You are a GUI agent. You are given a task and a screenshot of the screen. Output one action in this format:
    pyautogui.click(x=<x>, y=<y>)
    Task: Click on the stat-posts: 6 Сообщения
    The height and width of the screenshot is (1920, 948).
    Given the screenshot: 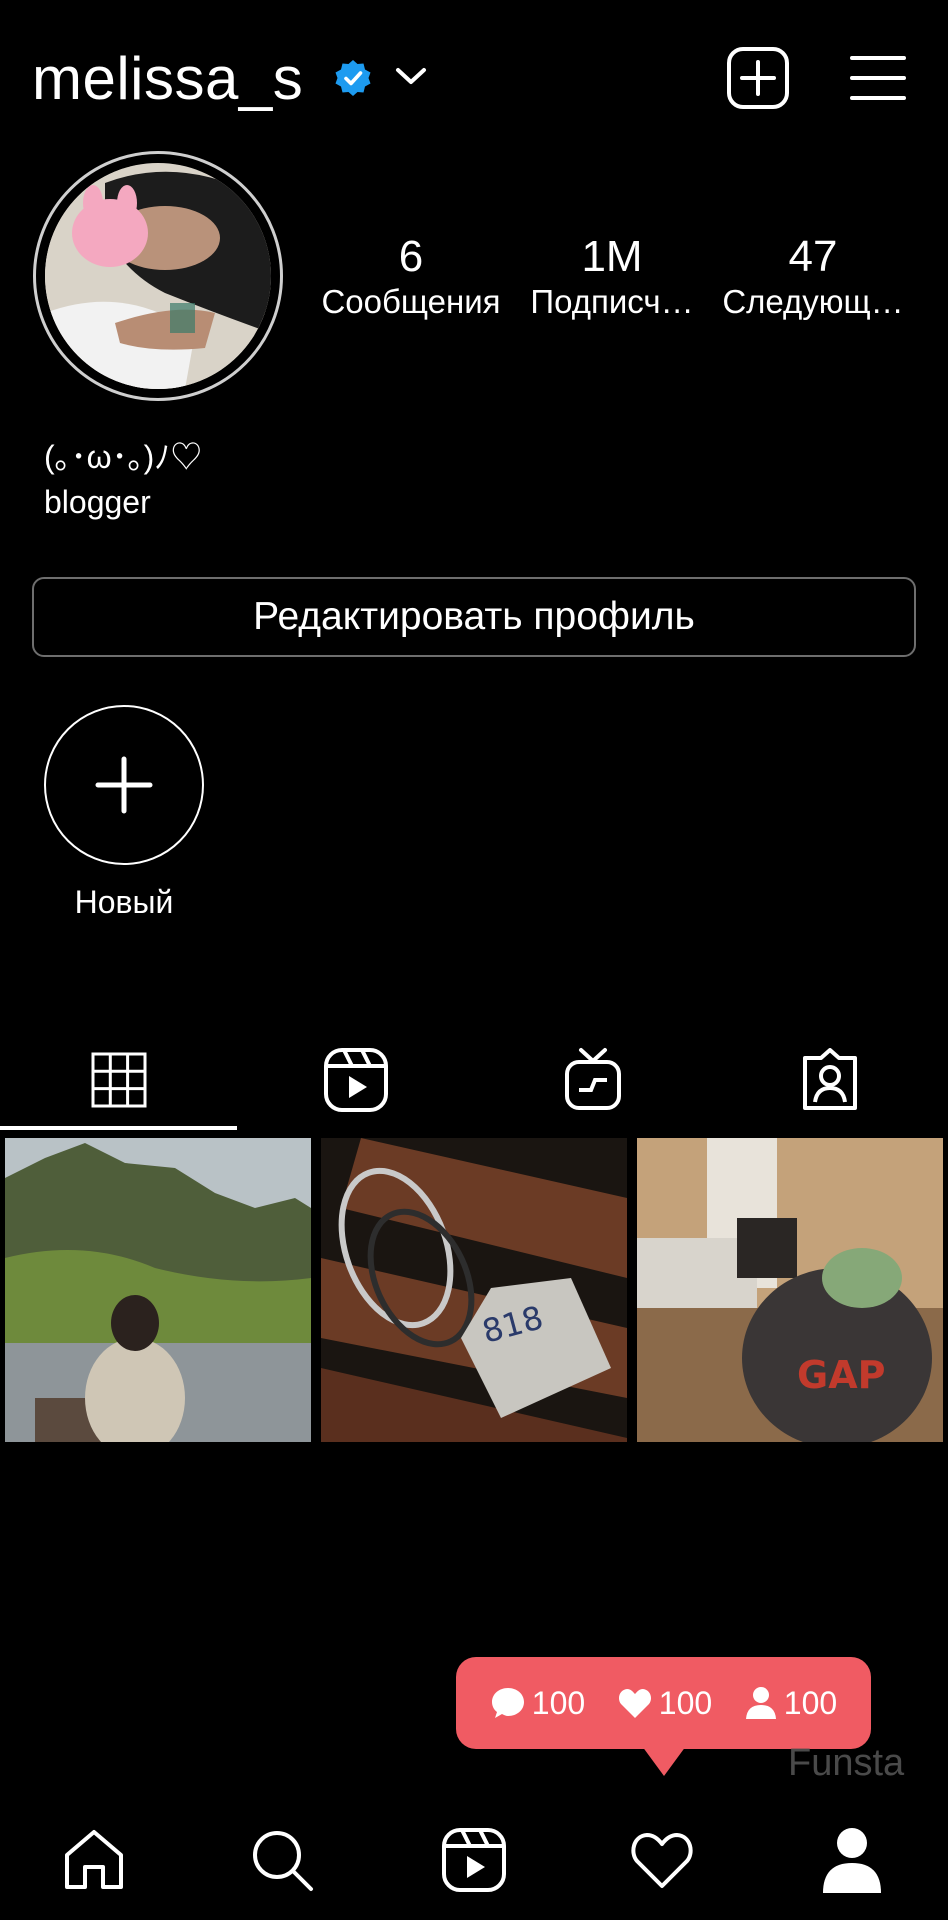 What is the action you would take?
    pyautogui.click(x=411, y=277)
    